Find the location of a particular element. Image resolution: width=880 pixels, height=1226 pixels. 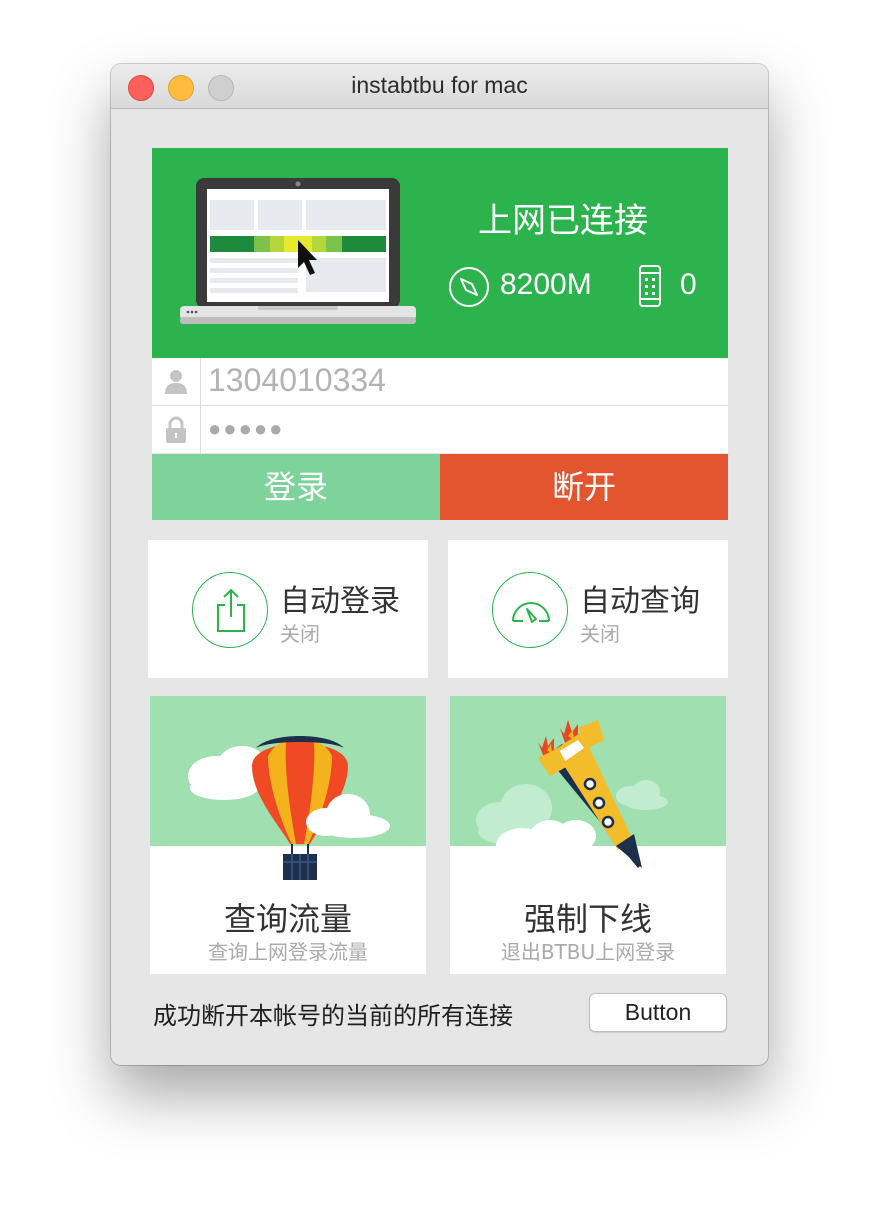

query-traffic-tile: 查询流量 查询上网登录流量 is located at coordinates (288, 835).